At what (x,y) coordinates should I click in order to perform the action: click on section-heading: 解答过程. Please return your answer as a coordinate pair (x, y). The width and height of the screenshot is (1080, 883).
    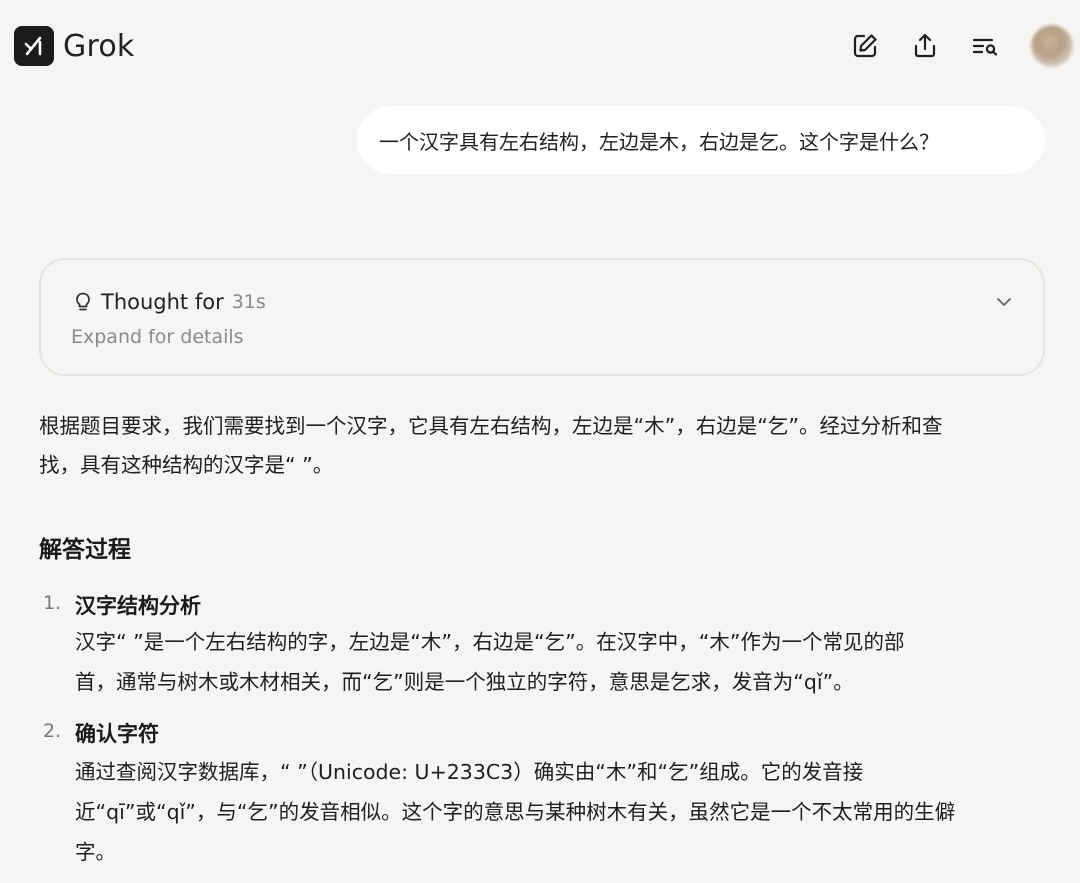
    Looking at the image, I should click on (85, 550).